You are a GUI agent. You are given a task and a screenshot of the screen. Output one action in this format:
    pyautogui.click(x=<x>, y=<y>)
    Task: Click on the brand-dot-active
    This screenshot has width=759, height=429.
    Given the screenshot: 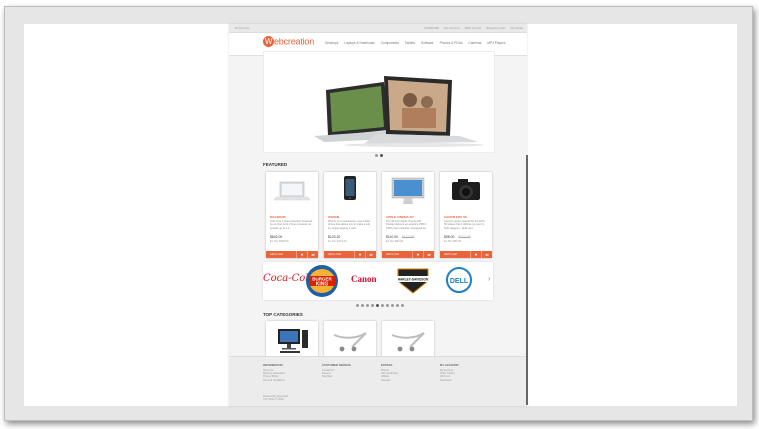 What is the action you would take?
    pyautogui.click(x=377, y=305)
    